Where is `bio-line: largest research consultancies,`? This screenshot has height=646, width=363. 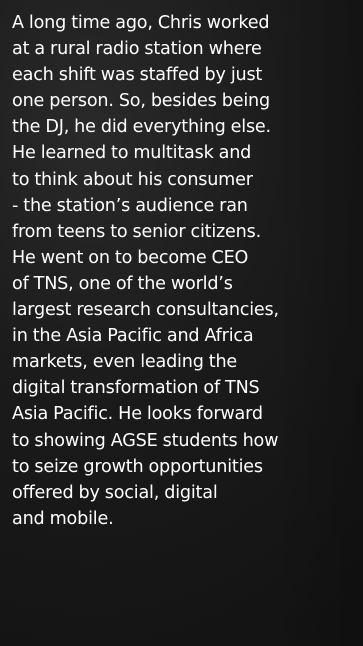
bio-line: largest research consultancies, is located at coordinates (145, 310).